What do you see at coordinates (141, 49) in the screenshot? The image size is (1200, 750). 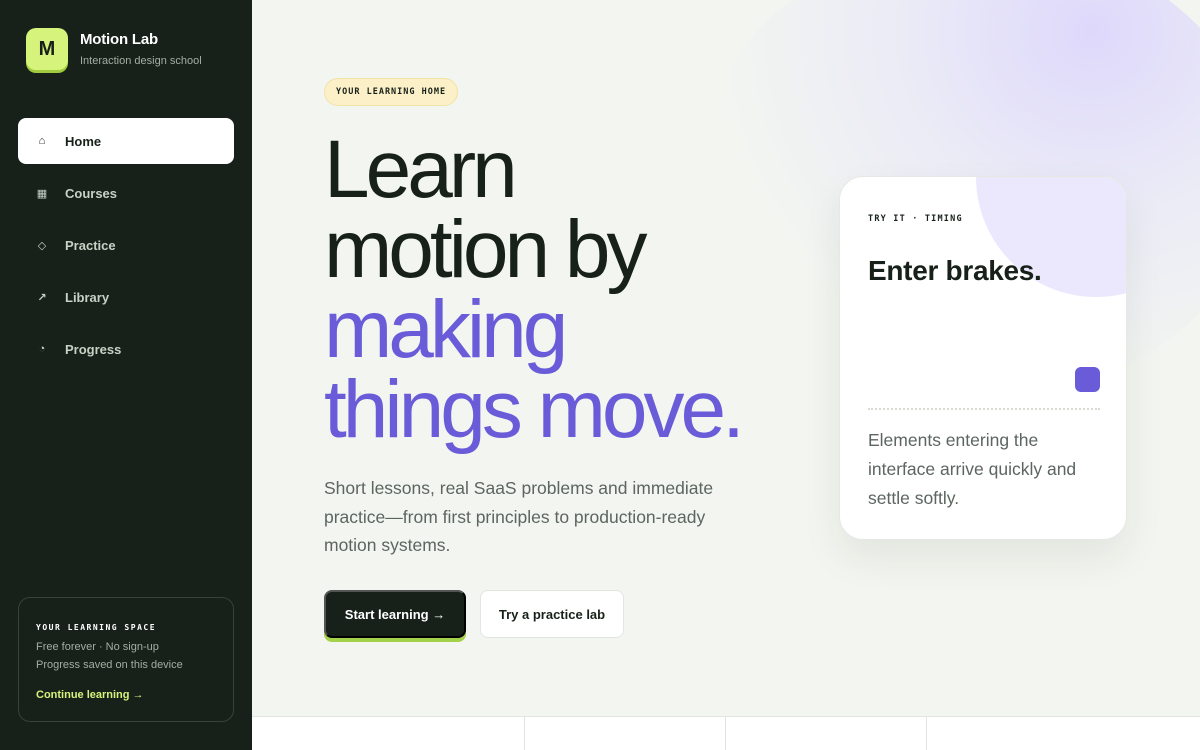 I see `brand-text: Motion Lab Interaction design school` at bounding box center [141, 49].